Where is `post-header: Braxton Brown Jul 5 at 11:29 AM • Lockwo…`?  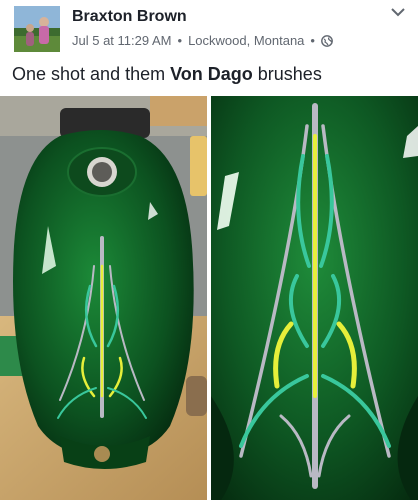
post-header: Braxton Brown Jul 5 at 11:29 AM • Lockwo… is located at coordinates (209, 30).